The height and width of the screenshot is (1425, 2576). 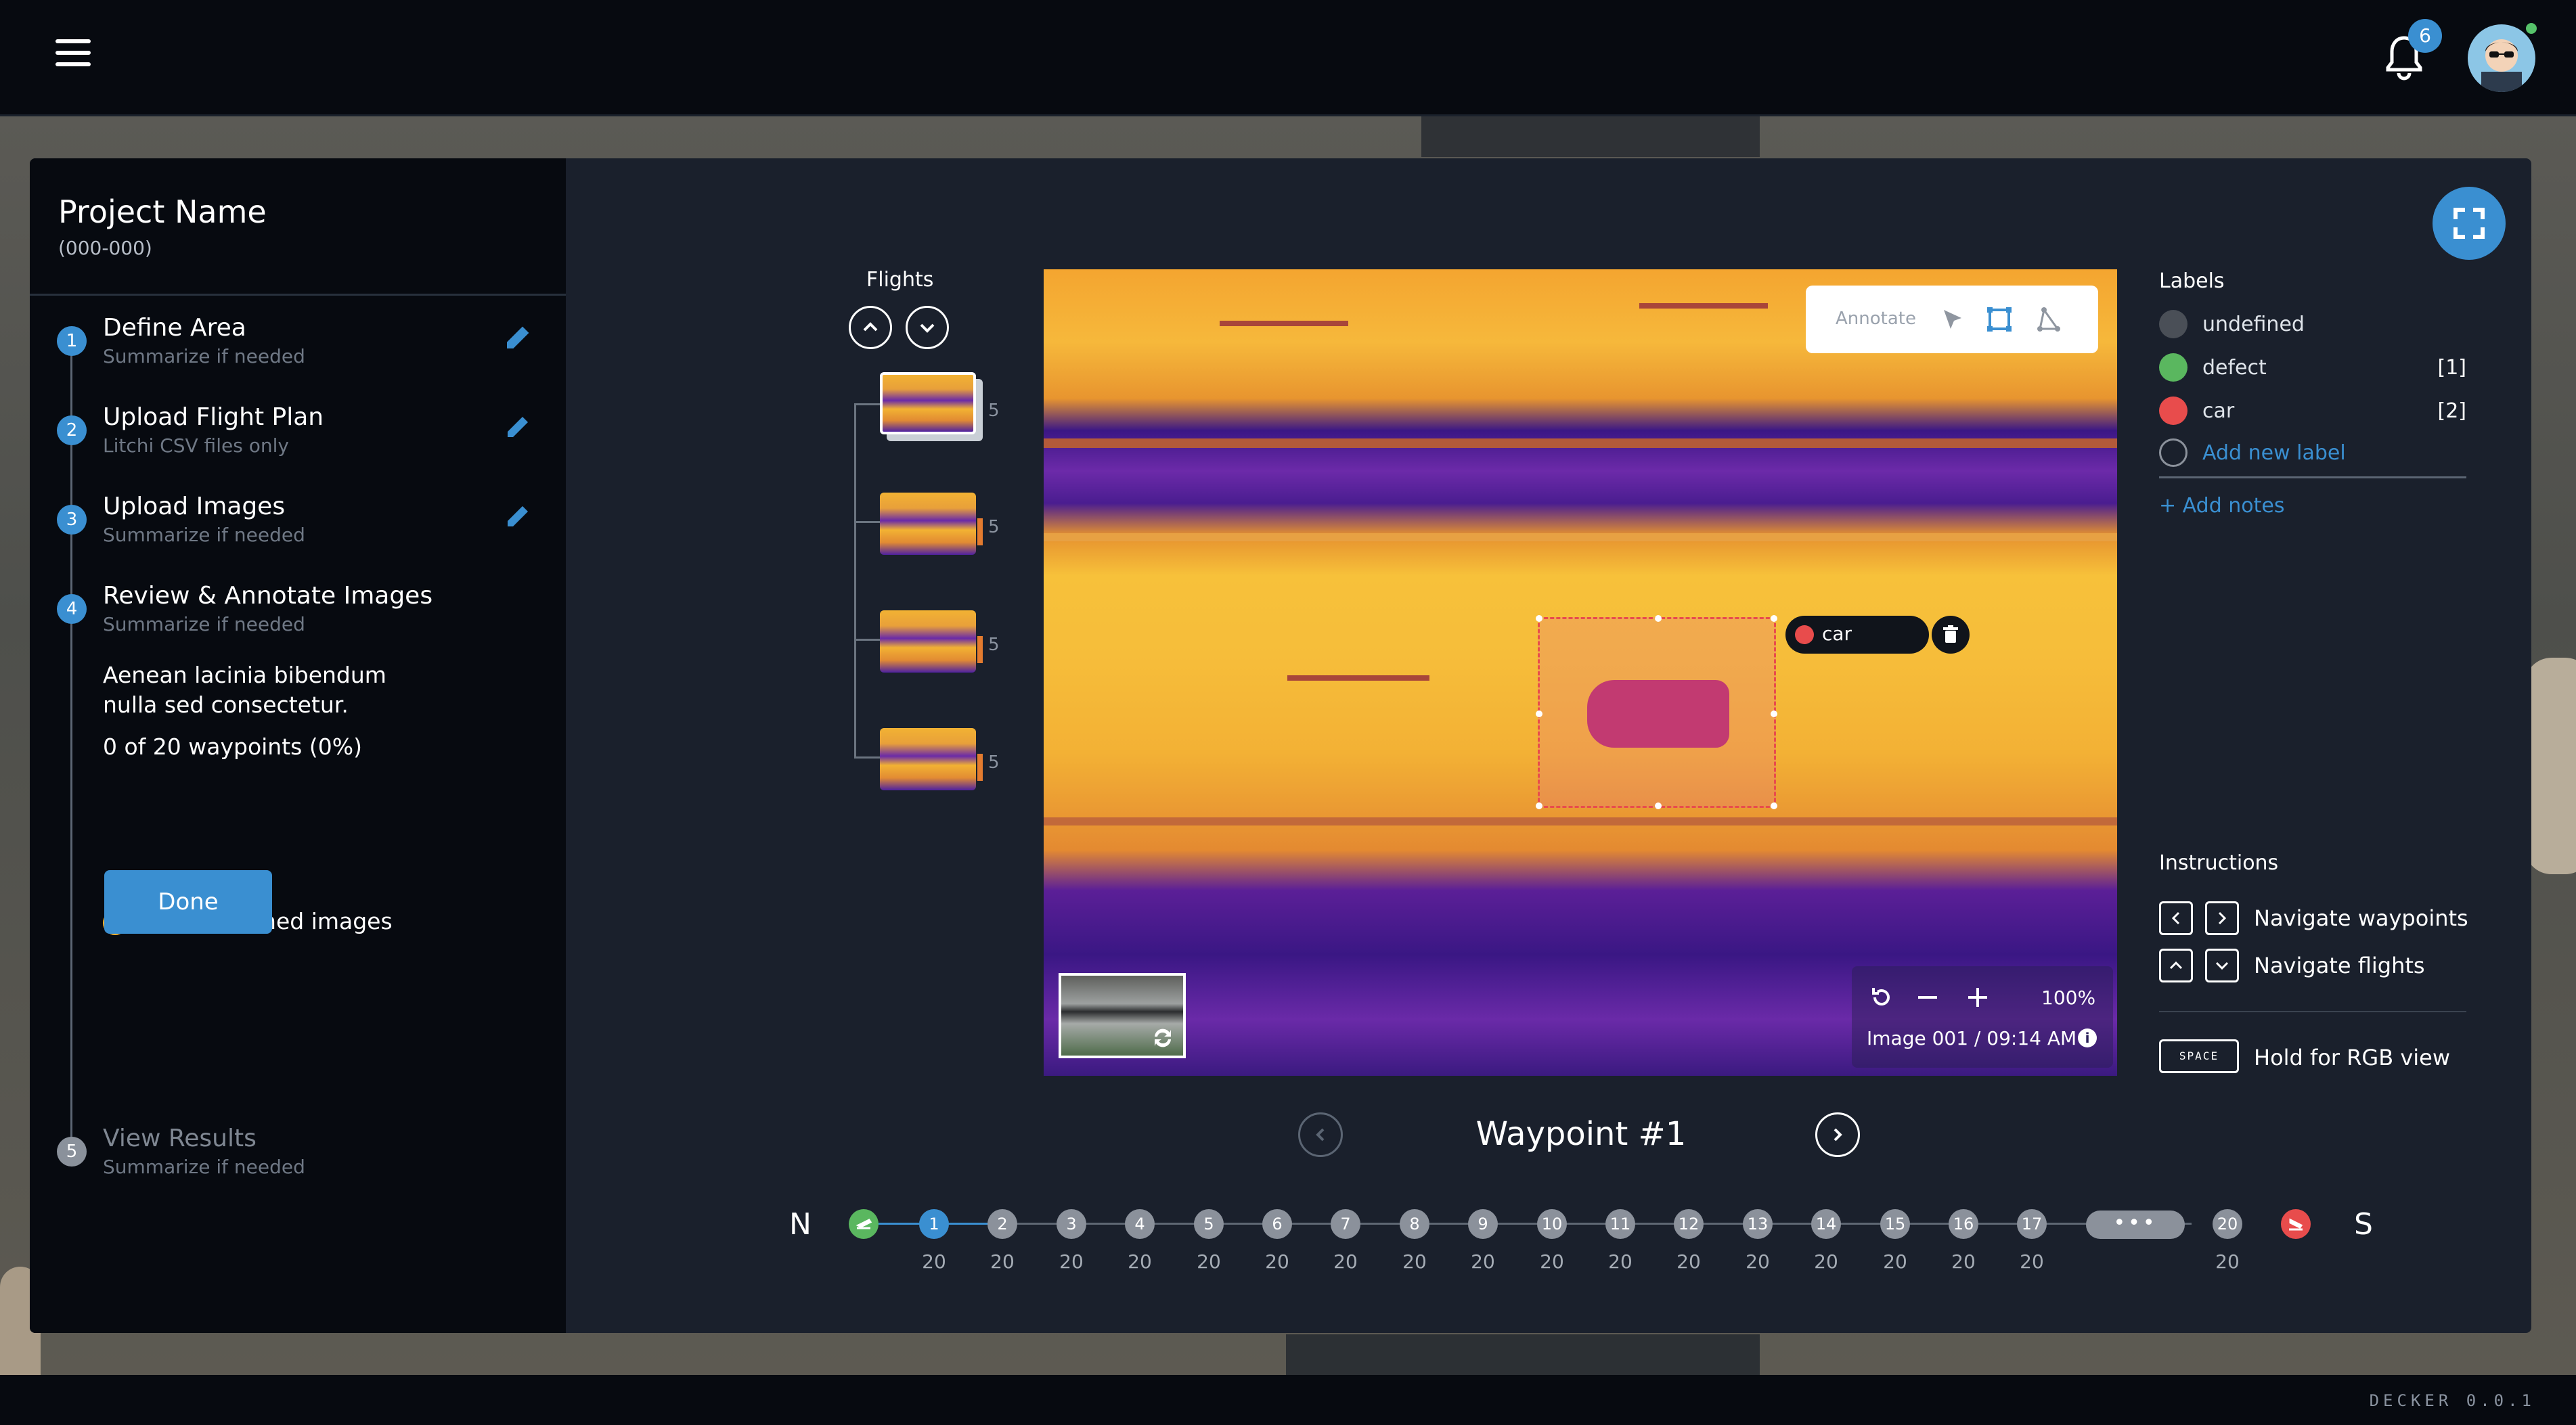 I want to click on waypoint-11: 11, so click(x=1620, y=1224).